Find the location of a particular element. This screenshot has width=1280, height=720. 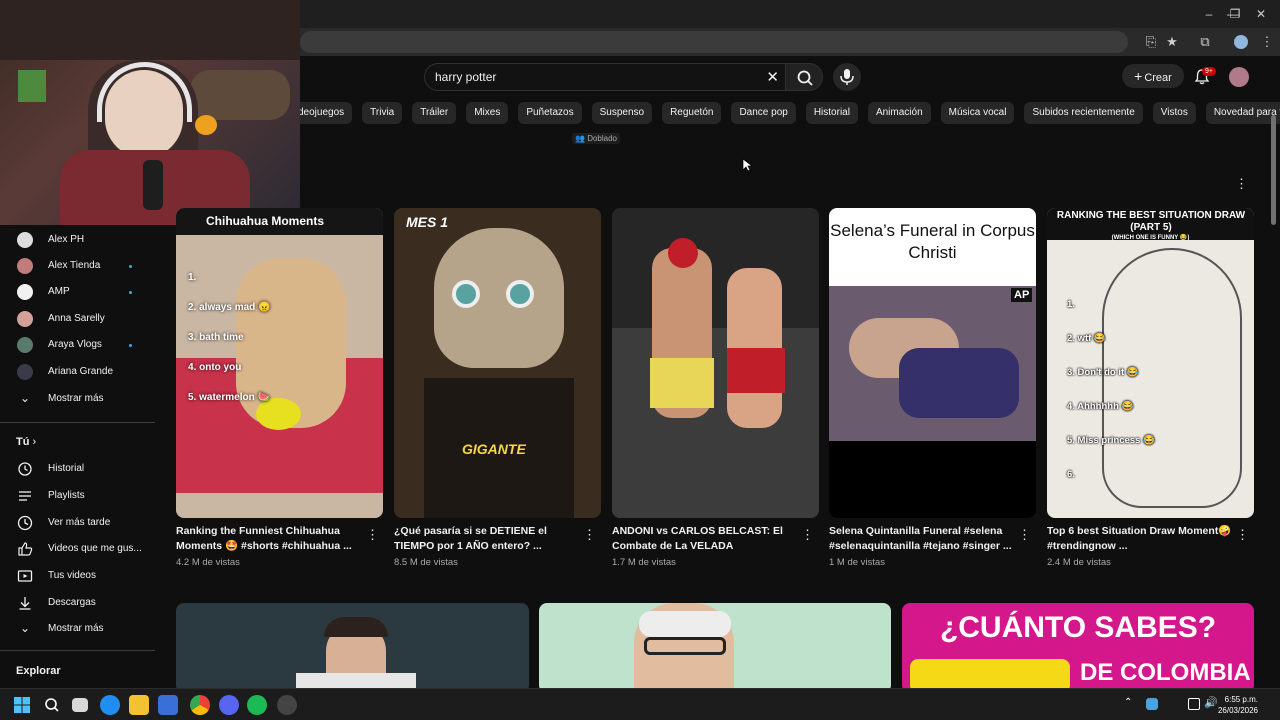

video-thumbnail: MES 1 GIGANTE is located at coordinates (497, 363).